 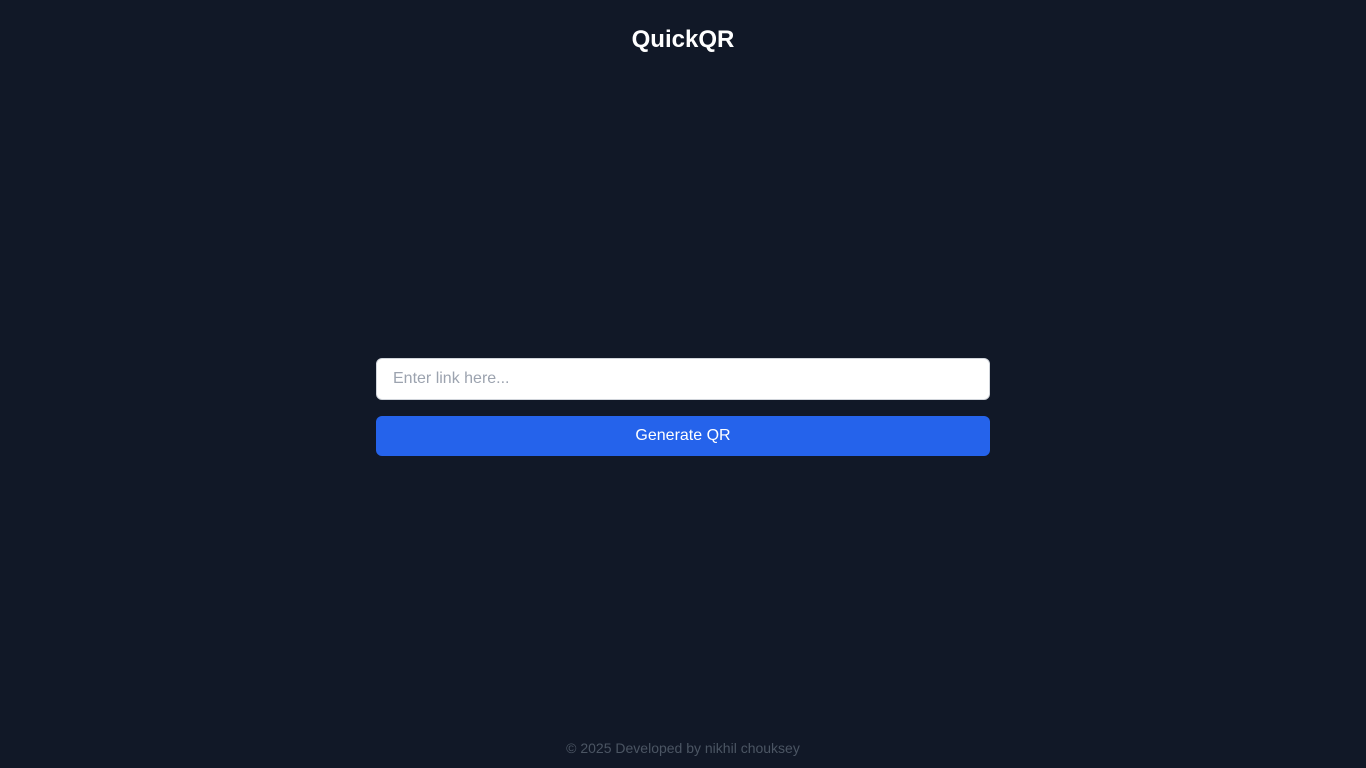 What do you see at coordinates (683, 436) in the screenshot?
I see `generate-qr-button: Generate QR` at bounding box center [683, 436].